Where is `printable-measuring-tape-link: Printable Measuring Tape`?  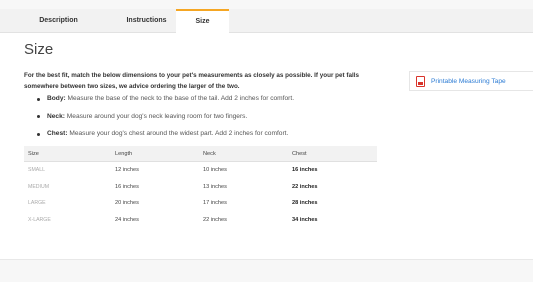
printable-measuring-tape-link: Printable Measuring Tape is located at coordinates (471, 81).